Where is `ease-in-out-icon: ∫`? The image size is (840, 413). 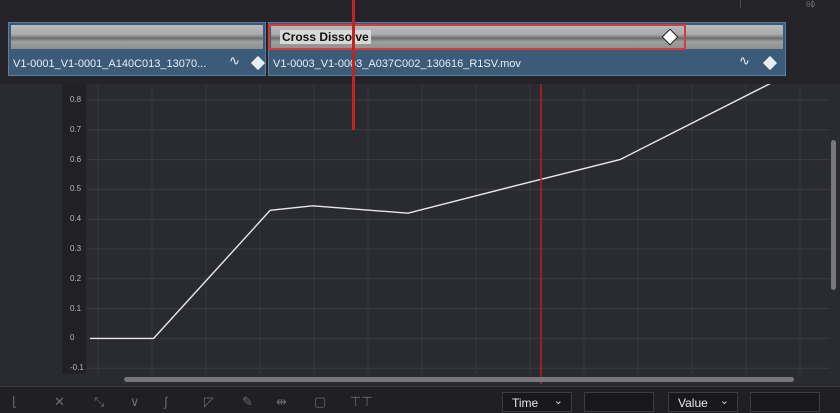
ease-in-out-icon: ∫ is located at coordinates (166, 401).